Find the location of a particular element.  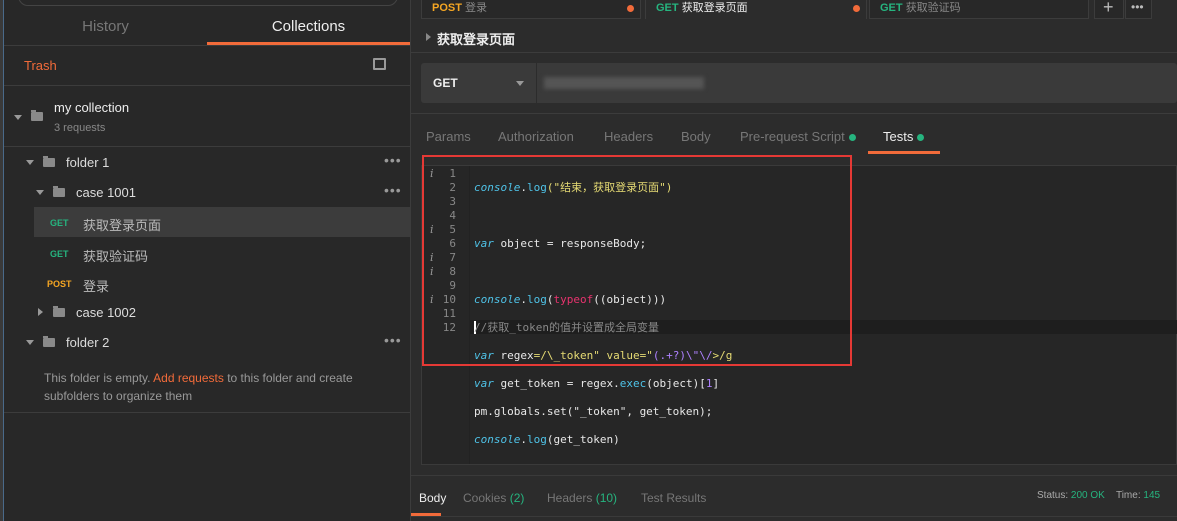

request-tab-active: GET 获取登录页面 is located at coordinates (756, 9).